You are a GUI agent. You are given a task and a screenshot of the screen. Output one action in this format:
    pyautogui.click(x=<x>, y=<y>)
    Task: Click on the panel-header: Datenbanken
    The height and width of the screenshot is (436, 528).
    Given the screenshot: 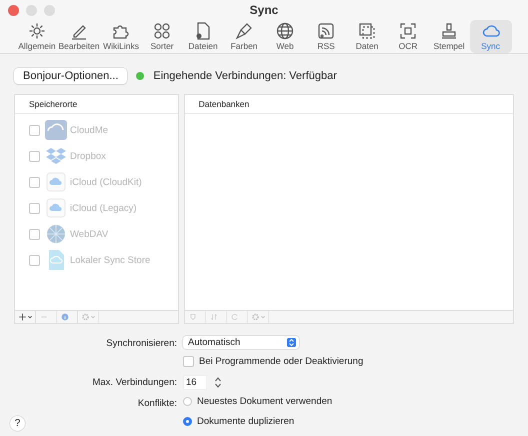 What is the action you would take?
    pyautogui.click(x=348, y=104)
    